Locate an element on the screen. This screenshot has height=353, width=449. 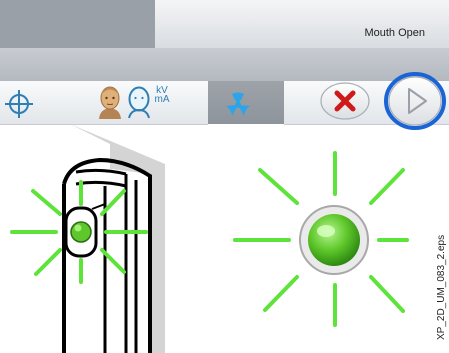
head-outline-button is located at coordinates (139, 102).